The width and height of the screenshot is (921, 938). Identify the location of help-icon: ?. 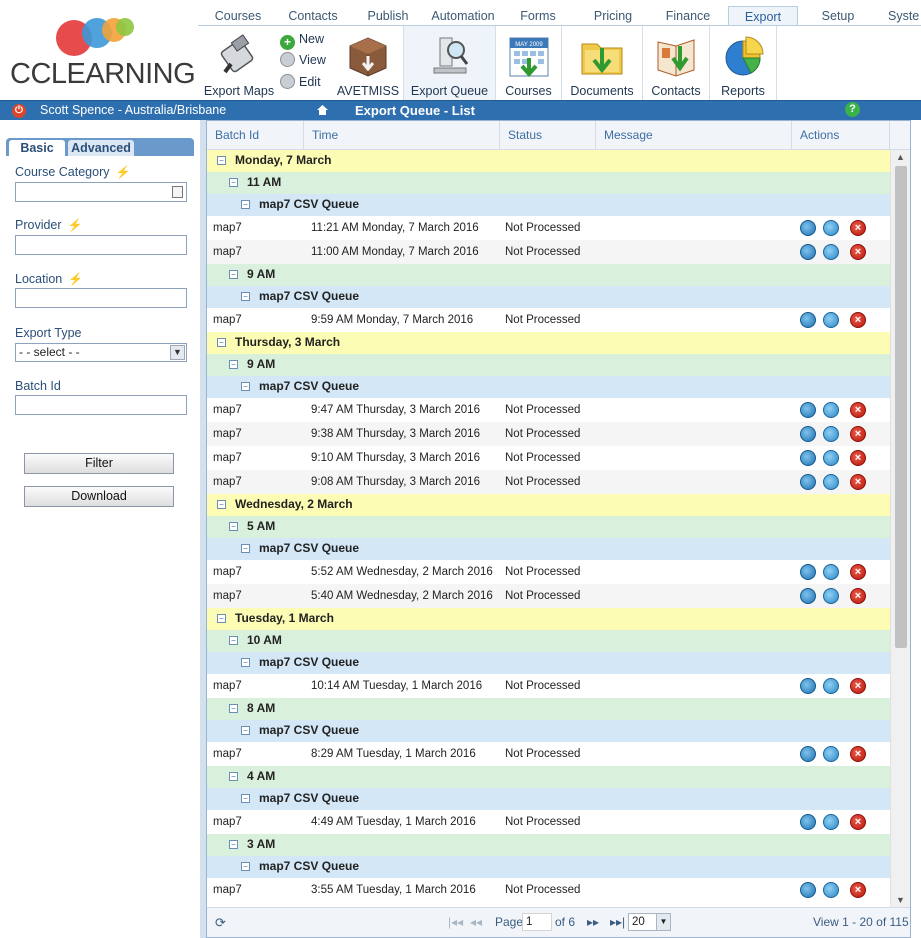
(852, 109).